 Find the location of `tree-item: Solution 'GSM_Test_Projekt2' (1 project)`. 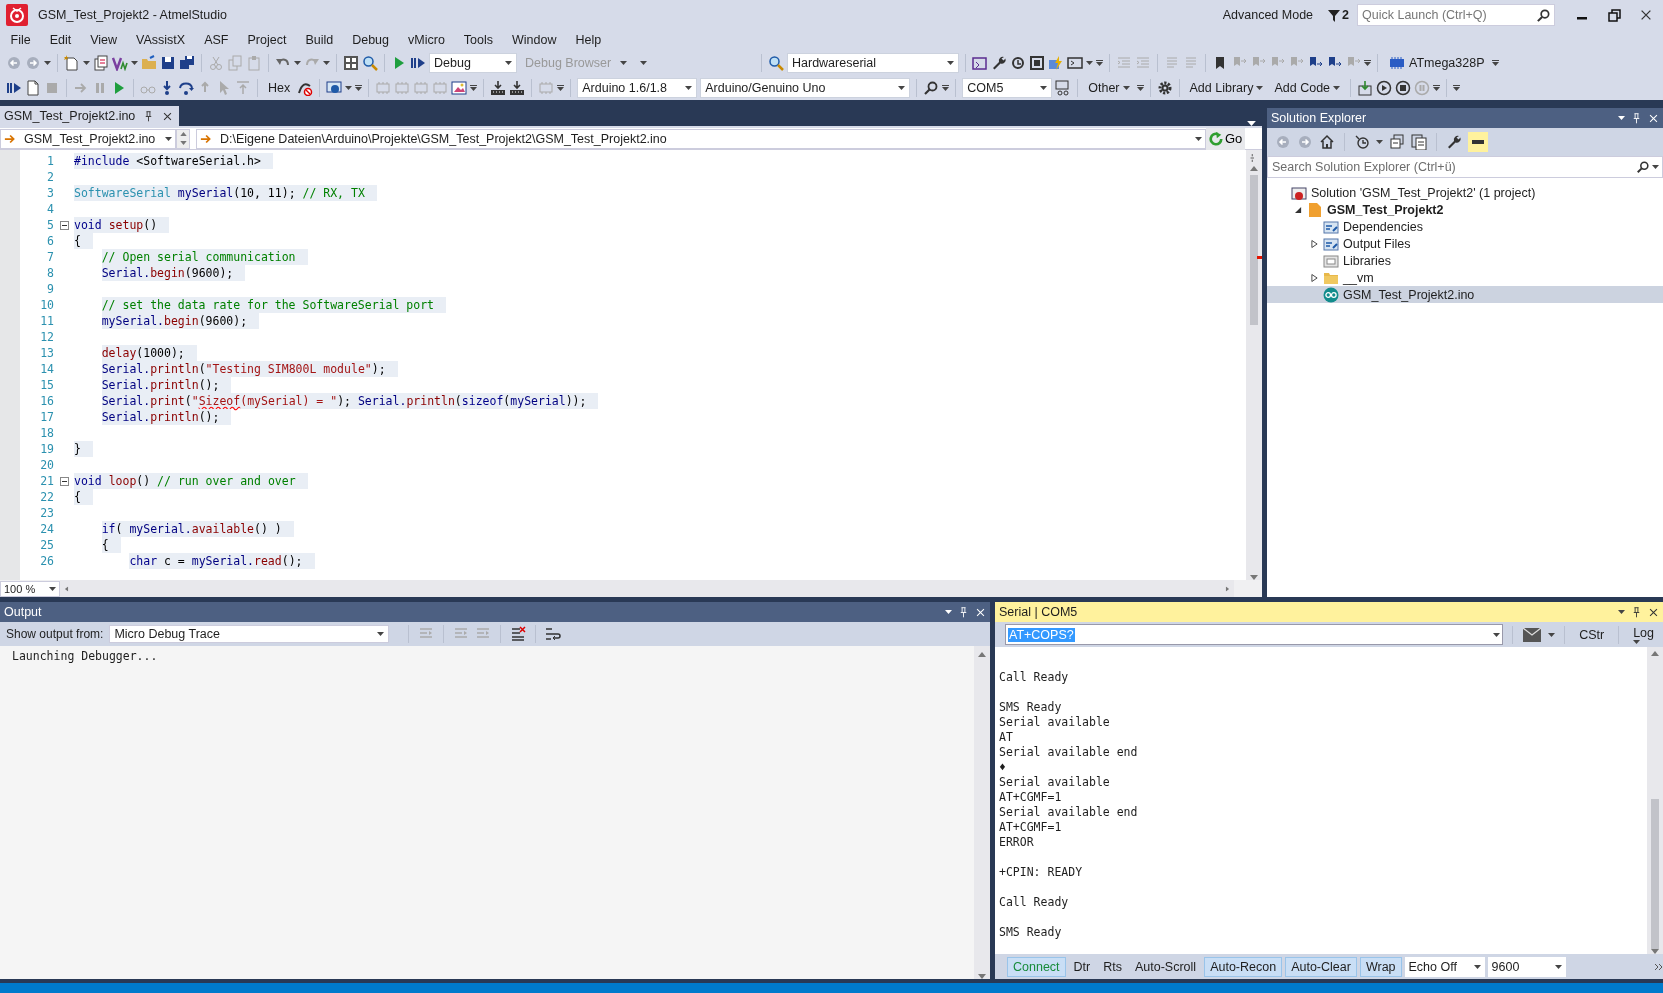

tree-item: Solution 'GSM_Test_Projekt2' (1 project) is located at coordinates (1465, 192).